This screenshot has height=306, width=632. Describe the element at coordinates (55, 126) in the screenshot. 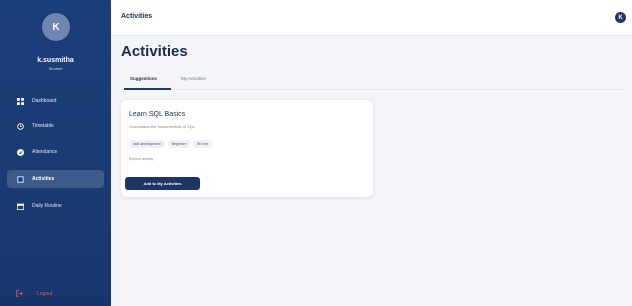

I see `sidebar-item-timetable: Timetable` at that location.